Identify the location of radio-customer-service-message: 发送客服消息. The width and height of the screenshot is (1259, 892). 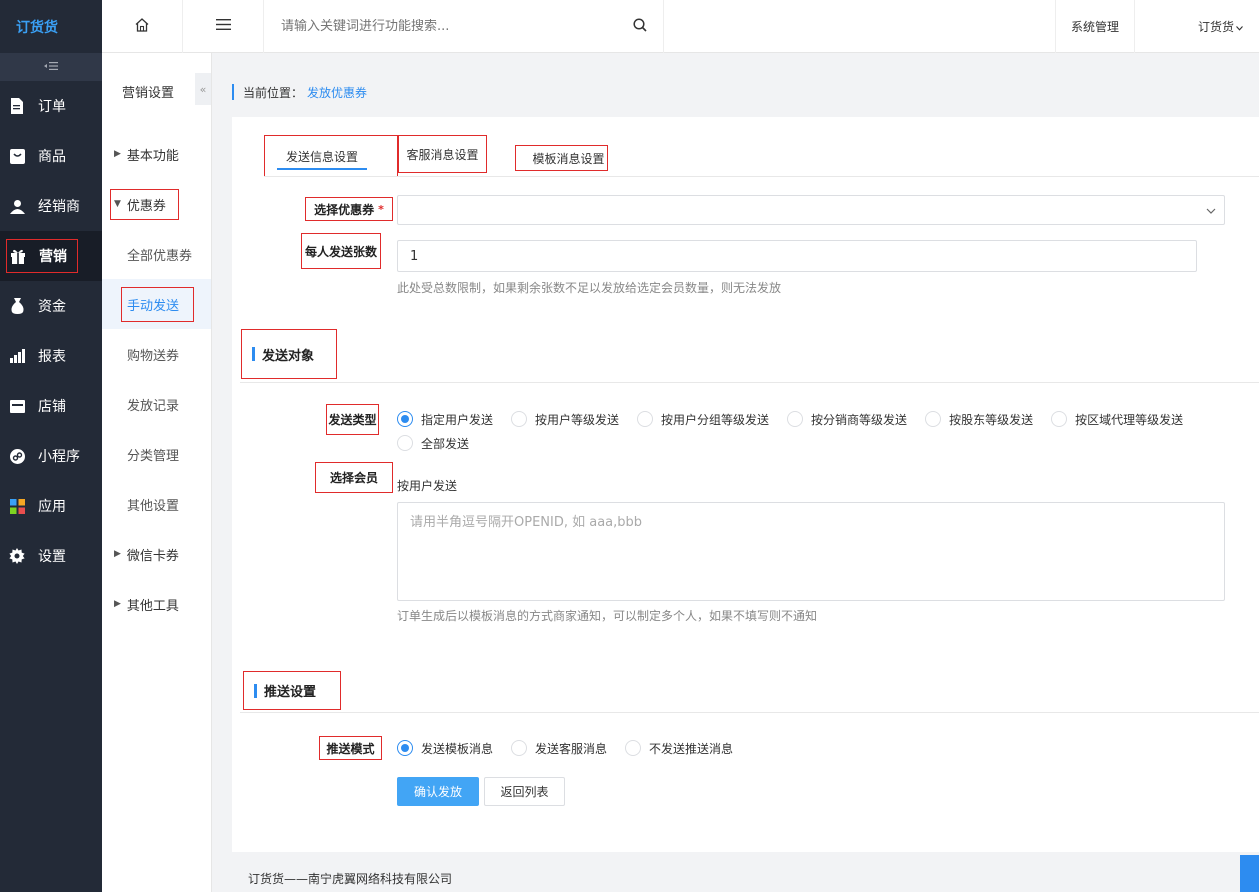
(559, 748).